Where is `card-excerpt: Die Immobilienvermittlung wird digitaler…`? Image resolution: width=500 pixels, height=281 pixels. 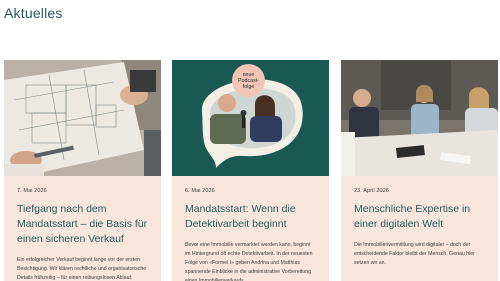
card-excerpt: Die Immobilienvermittlung wird digitaler… is located at coordinates (414, 254).